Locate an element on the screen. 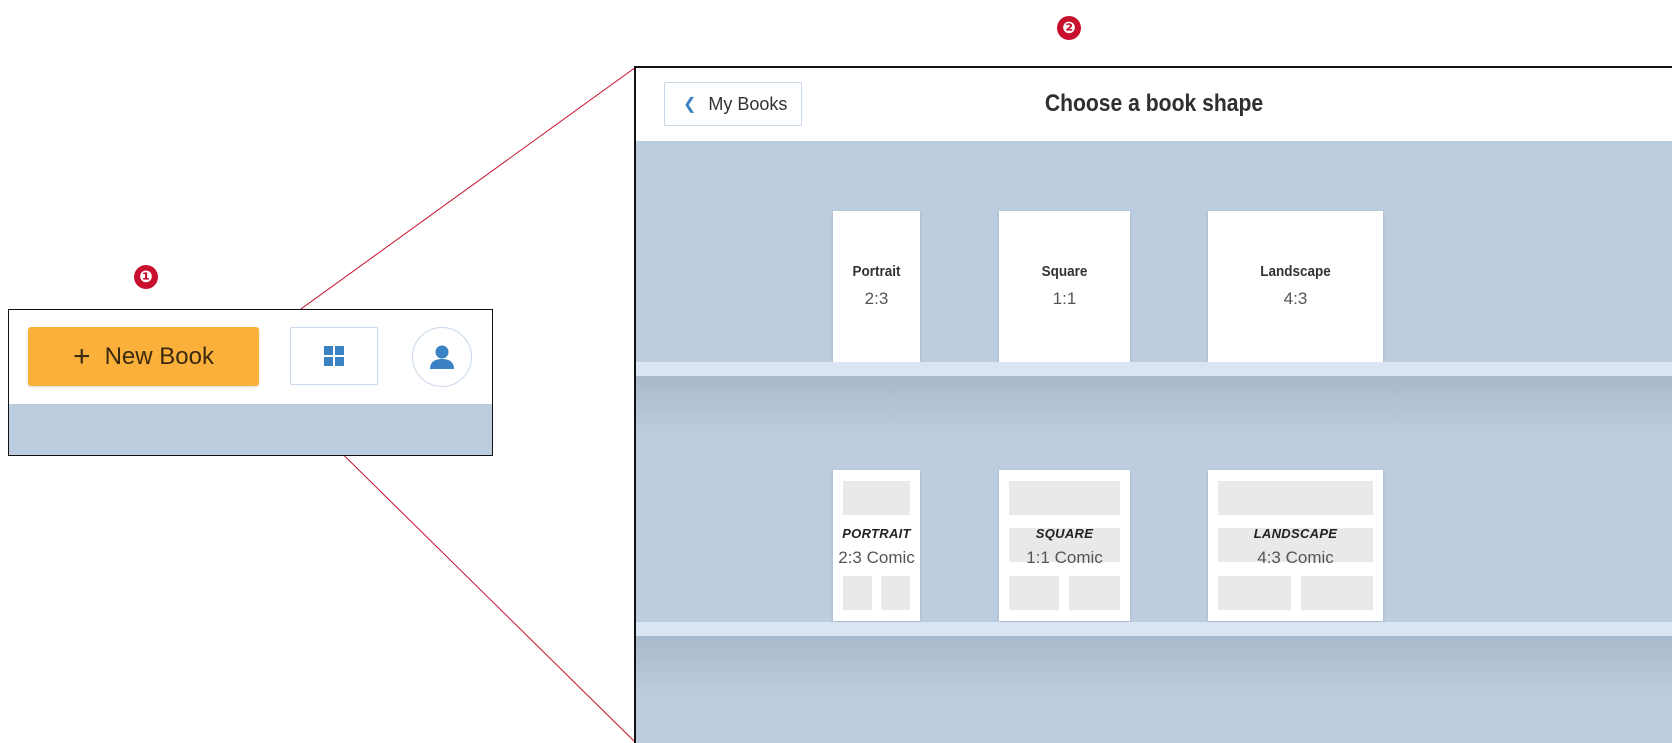 Image resolution: width=1672 pixels, height=743 pixels. step-2-marker: ❷ is located at coordinates (1069, 28).